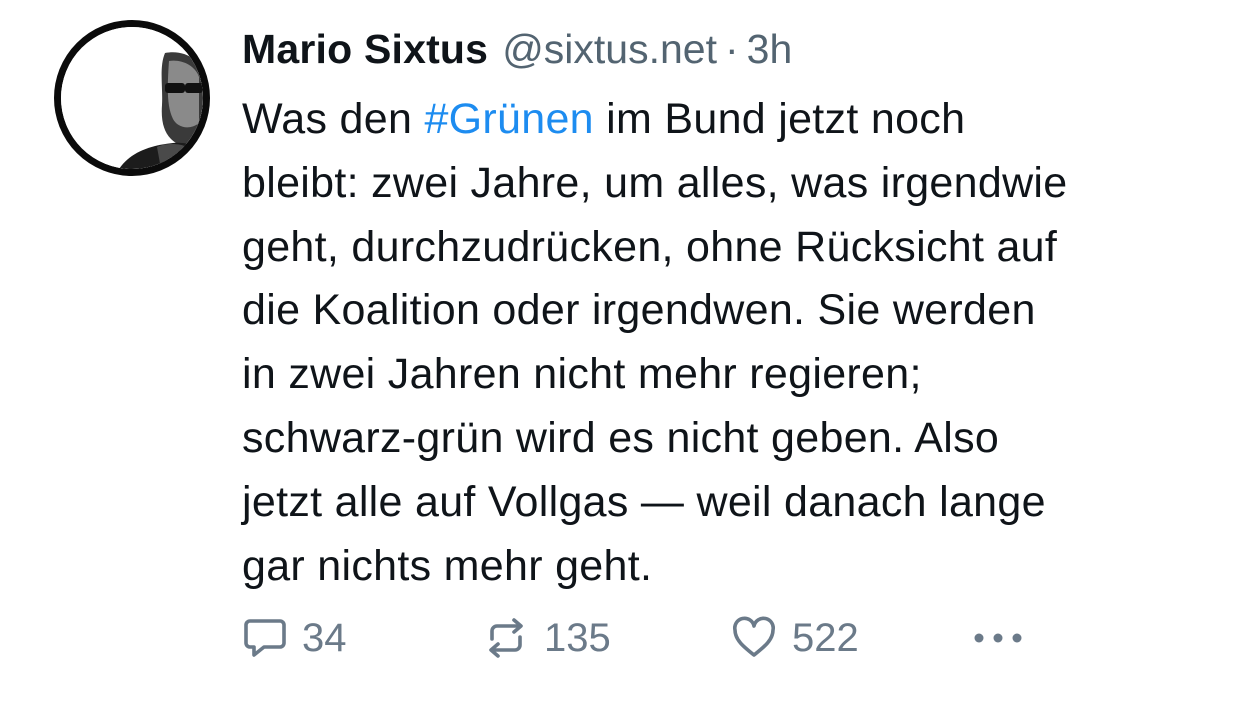 The width and height of the screenshot is (1242, 705). What do you see at coordinates (577, 637) in the screenshot?
I see `repost-count: 135` at bounding box center [577, 637].